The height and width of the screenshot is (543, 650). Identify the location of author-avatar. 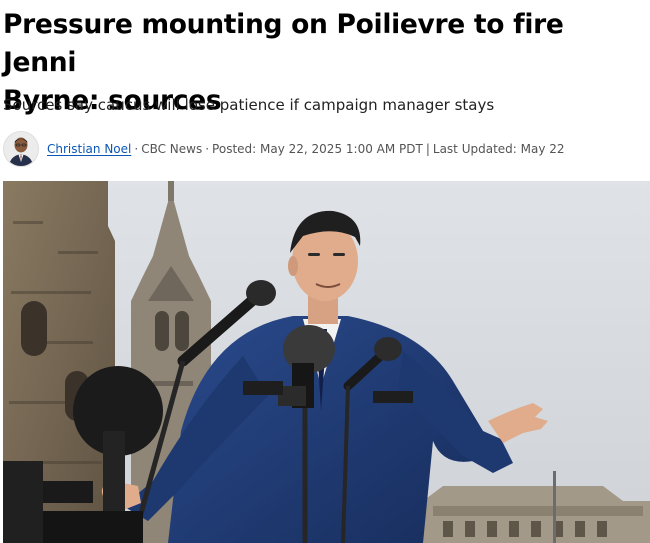
(21, 149).